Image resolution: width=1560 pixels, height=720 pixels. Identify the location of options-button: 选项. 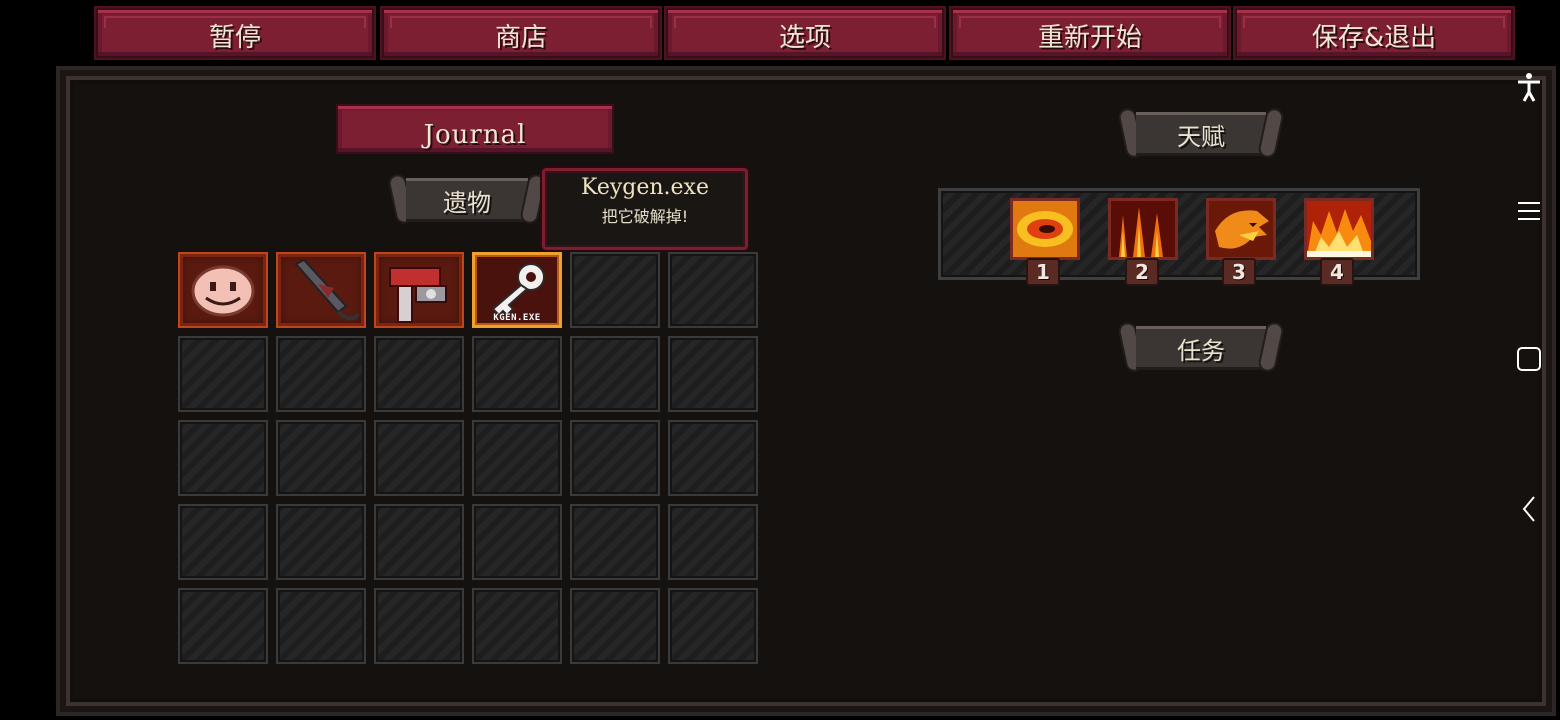
(805, 33).